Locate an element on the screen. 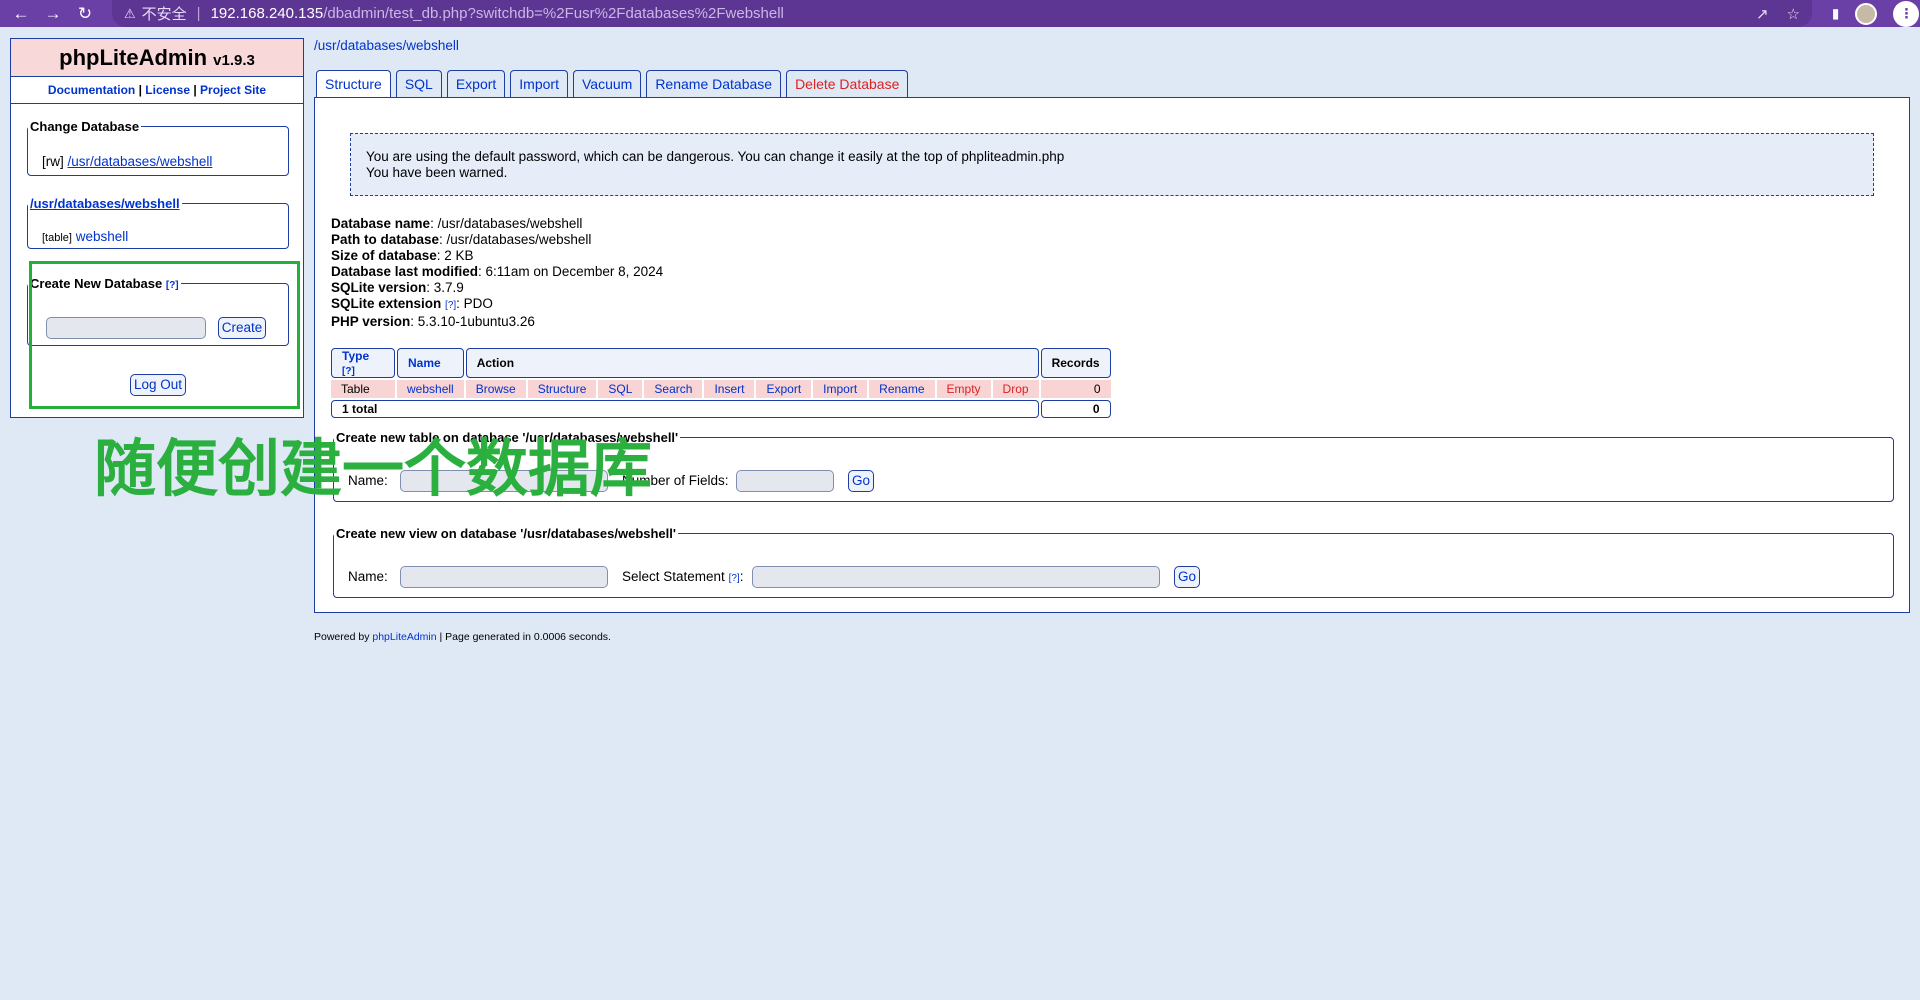 This screenshot has height=1000, width=1920. type-header: Type [?] is located at coordinates (363, 363).